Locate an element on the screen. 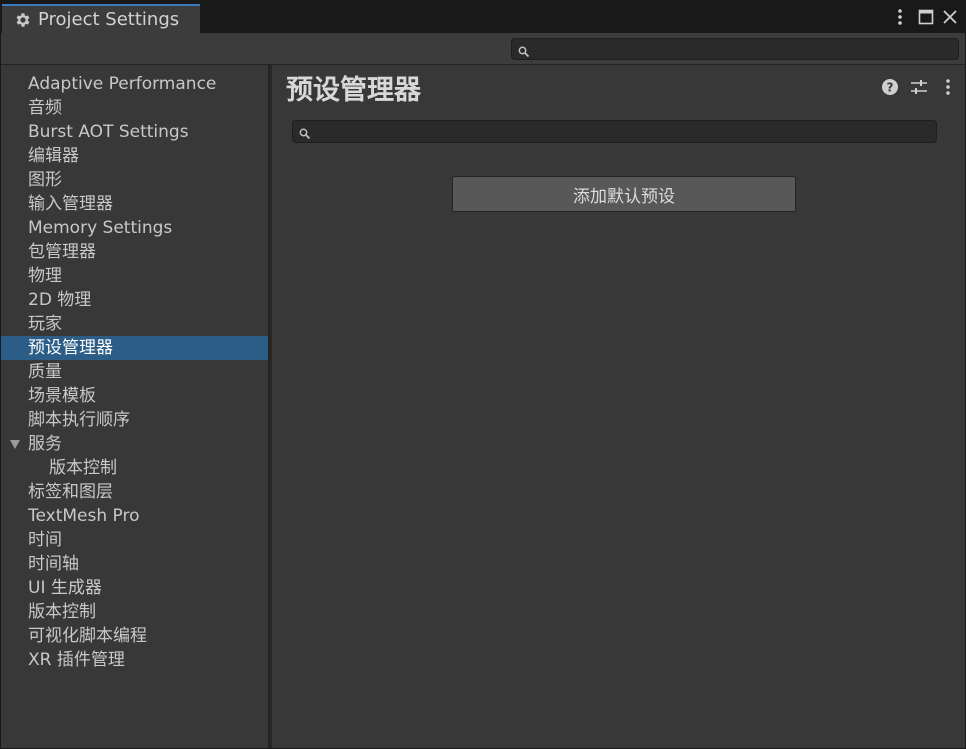  sidebar-item-burst-aot: Burst AOT Settings is located at coordinates (134, 132).